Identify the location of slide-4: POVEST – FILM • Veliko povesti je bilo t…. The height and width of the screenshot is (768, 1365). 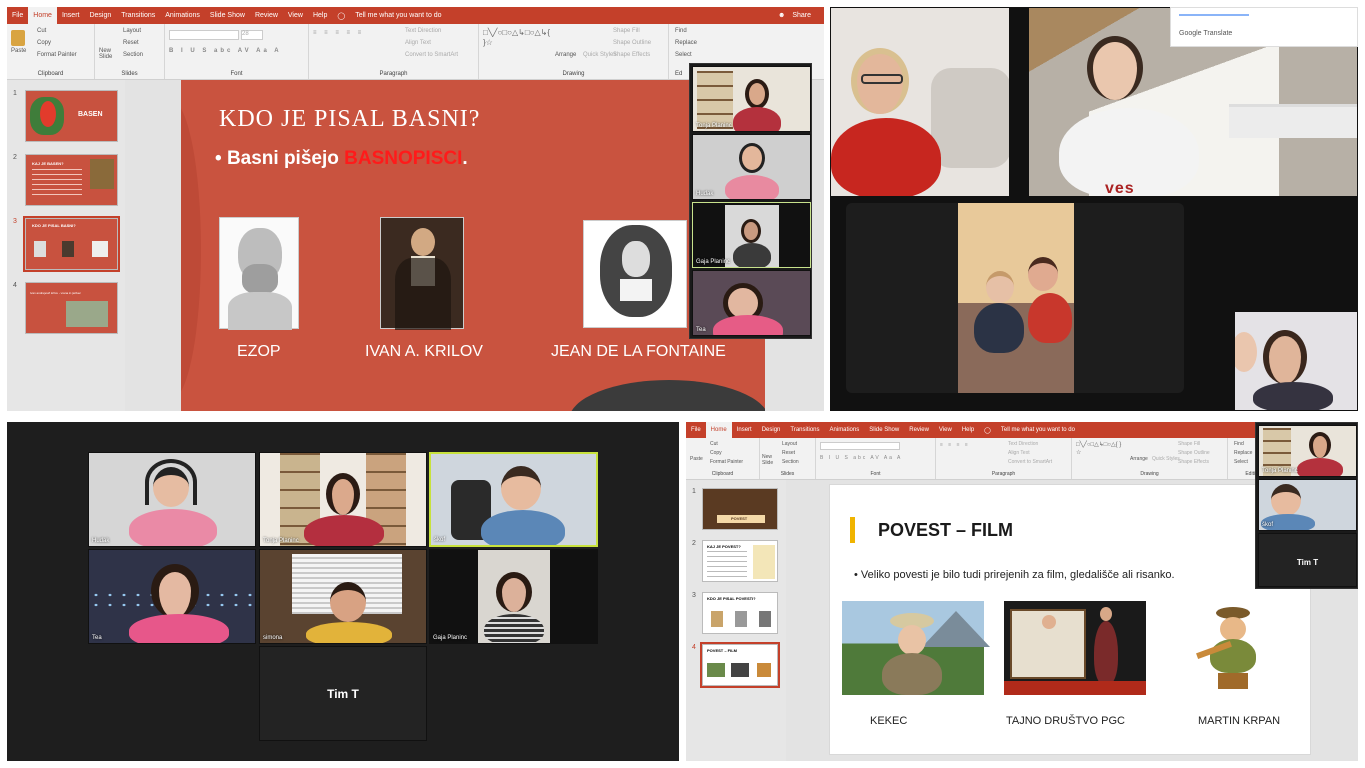
(1070, 619).